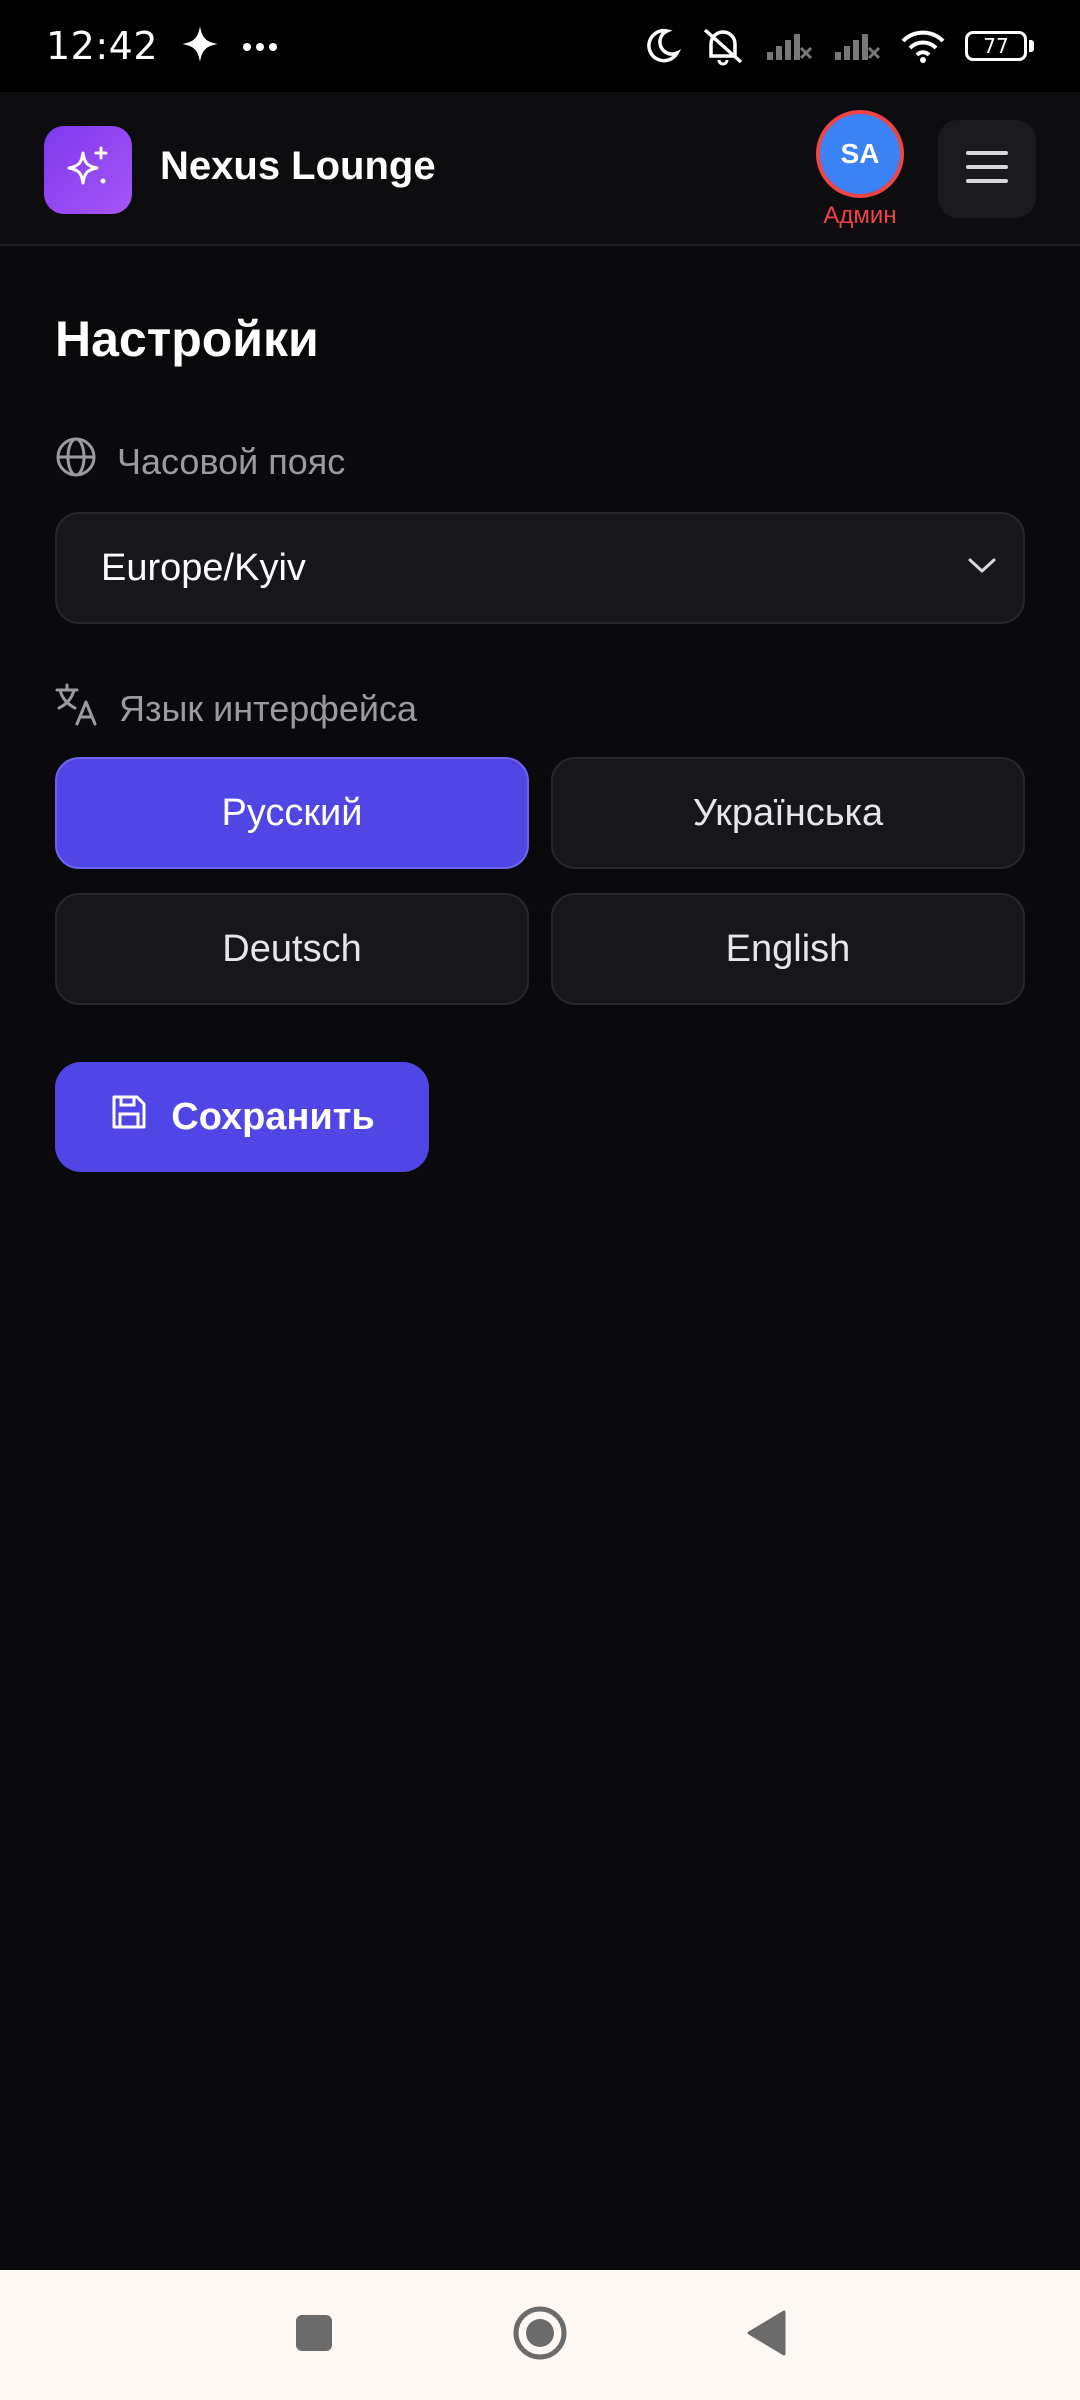 The width and height of the screenshot is (1080, 2400). I want to click on back-triangle-icon, so click(766, 2335).